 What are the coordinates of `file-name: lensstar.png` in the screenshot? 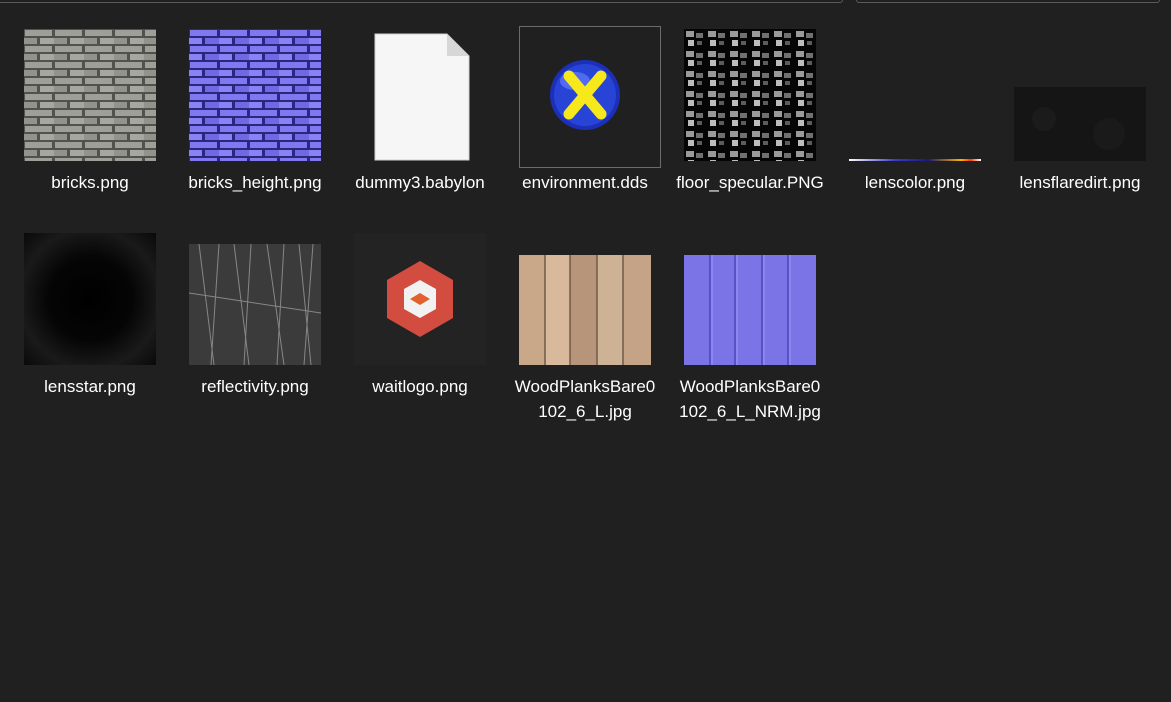 It's located at (90, 386).